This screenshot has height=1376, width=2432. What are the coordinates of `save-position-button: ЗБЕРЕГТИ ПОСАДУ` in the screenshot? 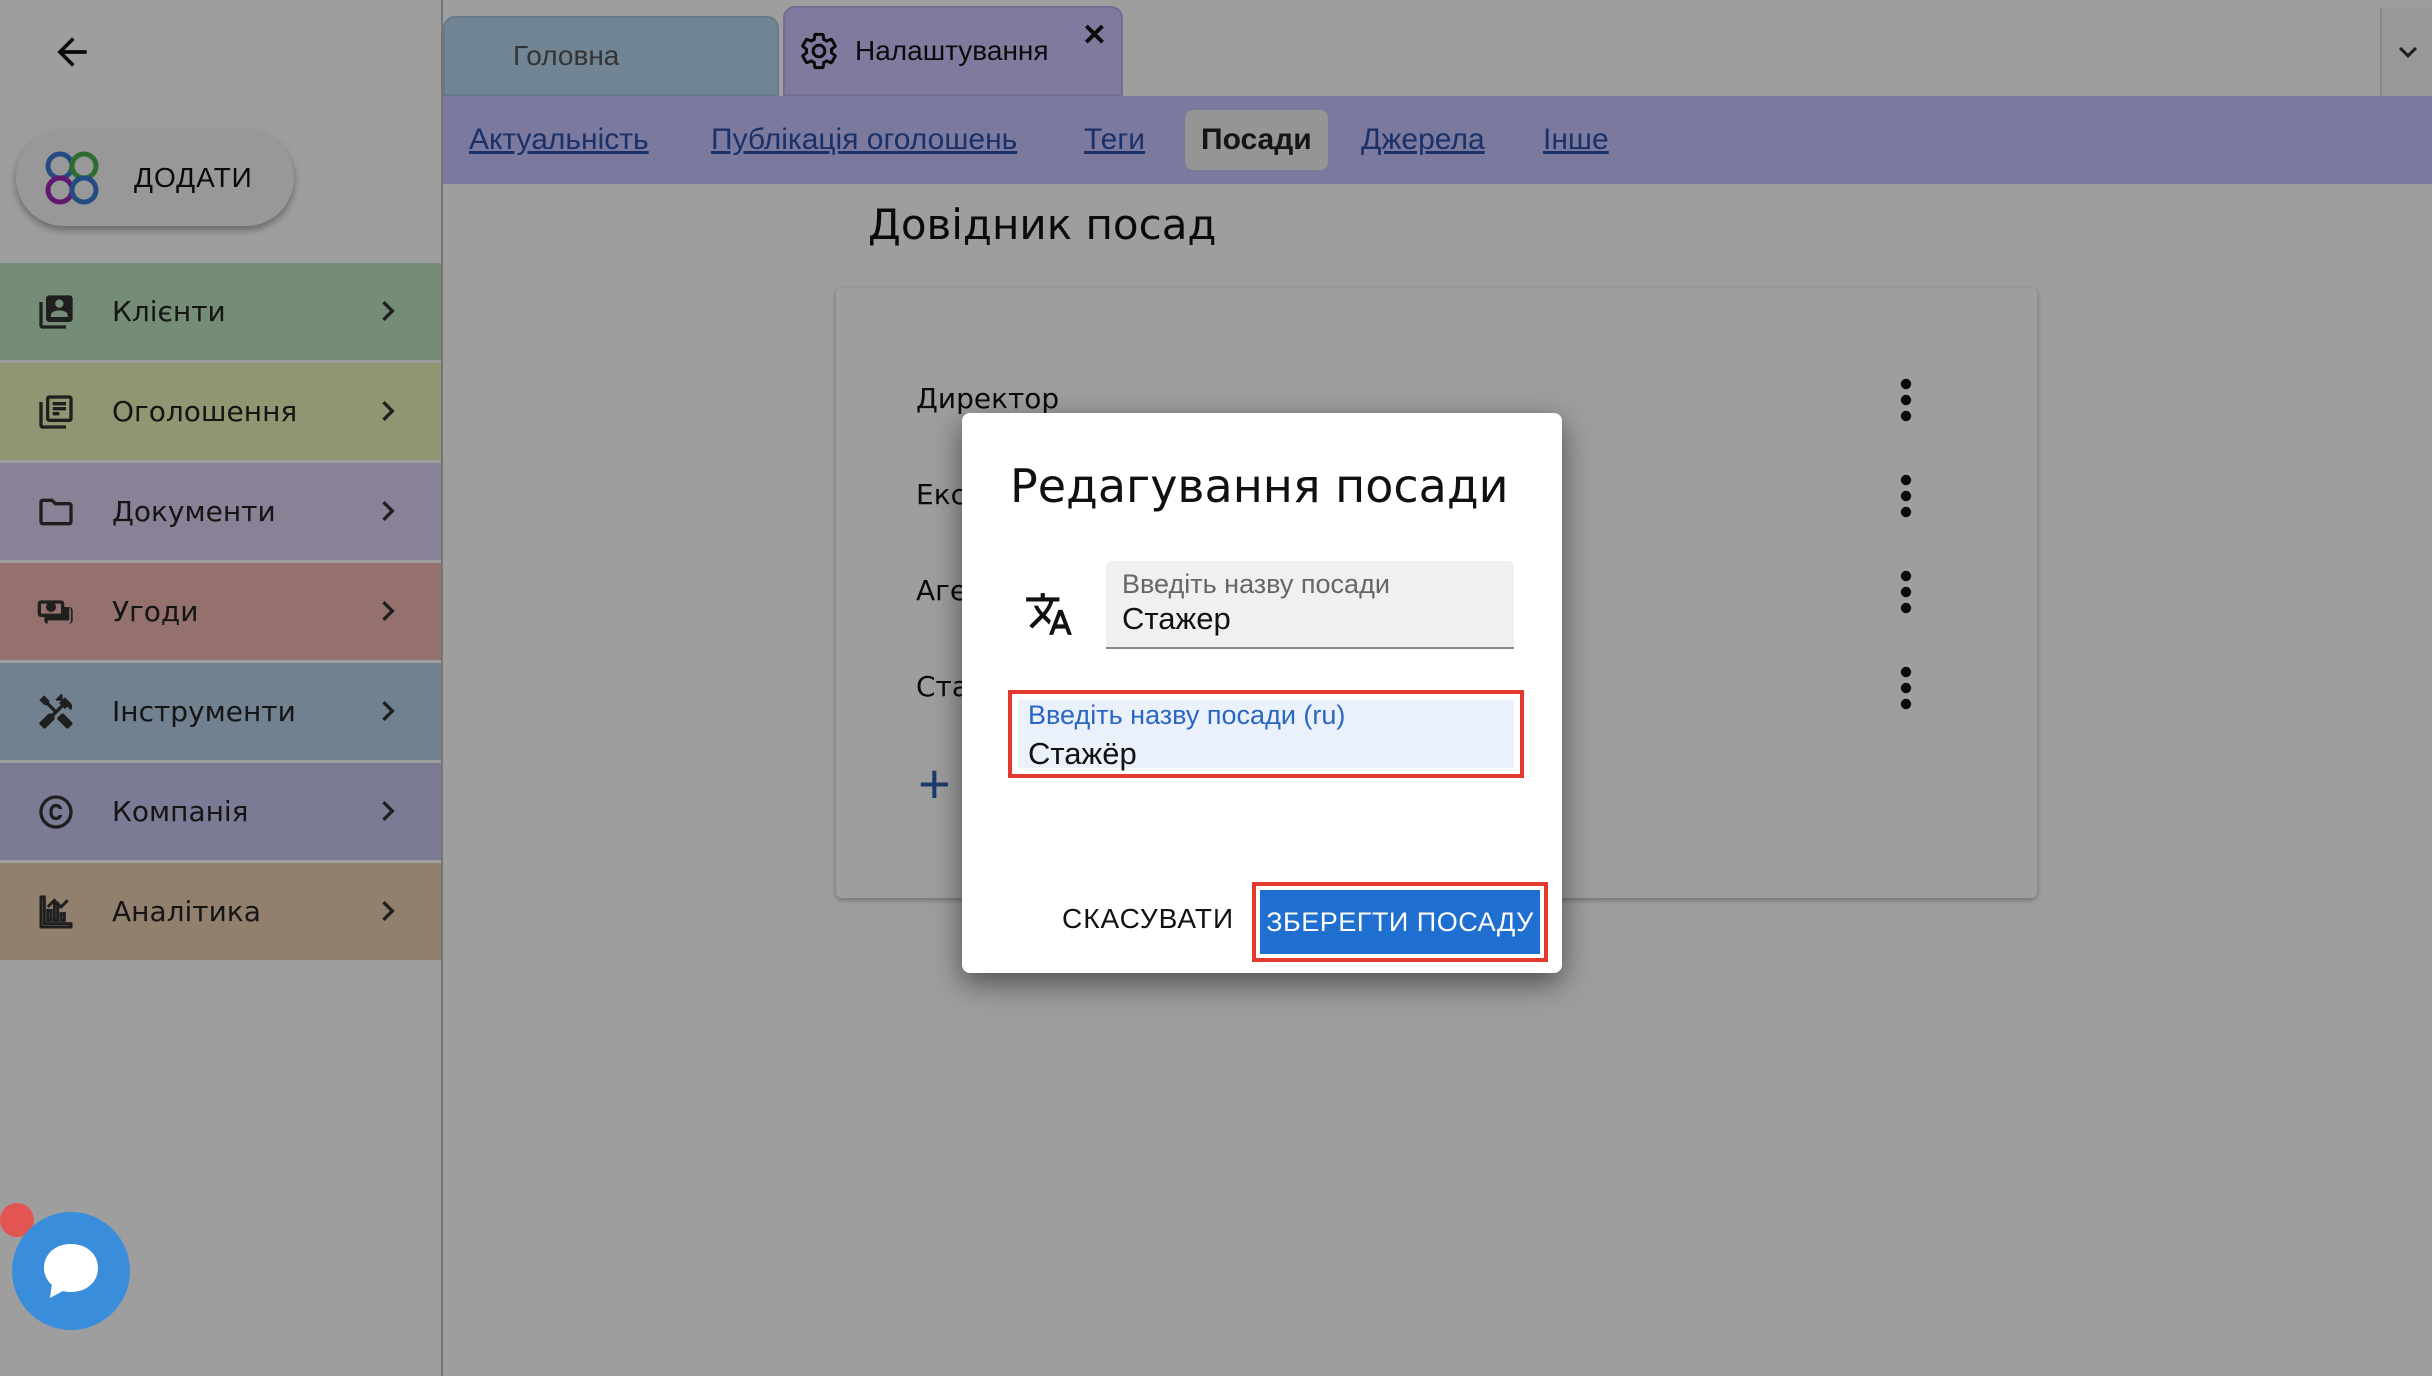 It's located at (1400, 922).